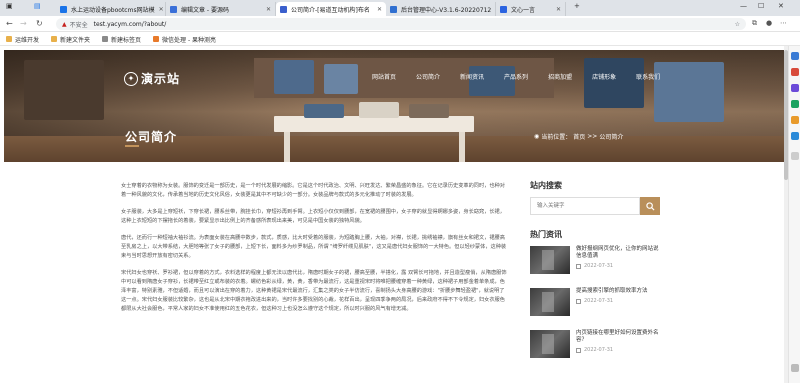 Image resolution: width=800 pixels, height=383 pixels. What do you see at coordinates (64, 24) in the screenshot?
I see `warning-icon: ▲` at bounding box center [64, 24].